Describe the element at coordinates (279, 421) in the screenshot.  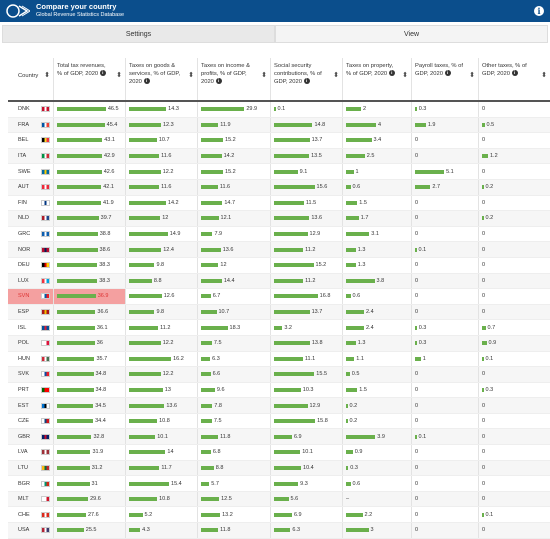
I see `table-row: CZE 34.4 10.8 7.5 15.8 0.2 0 0` at that location.